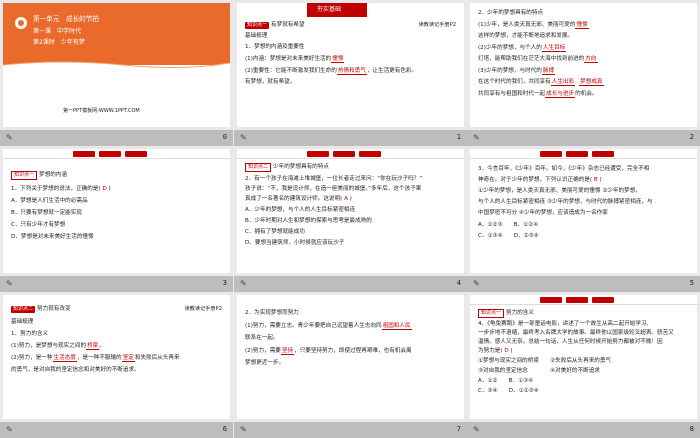 This screenshot has height=438, width=700. What do you see at coordinates (333, 189) in the screenshot?
I see `line: 孩子说：“不，我是设计师，在造一座美丽的城堡。”多年后，这个孩子果` at bounding box center [333, 189].